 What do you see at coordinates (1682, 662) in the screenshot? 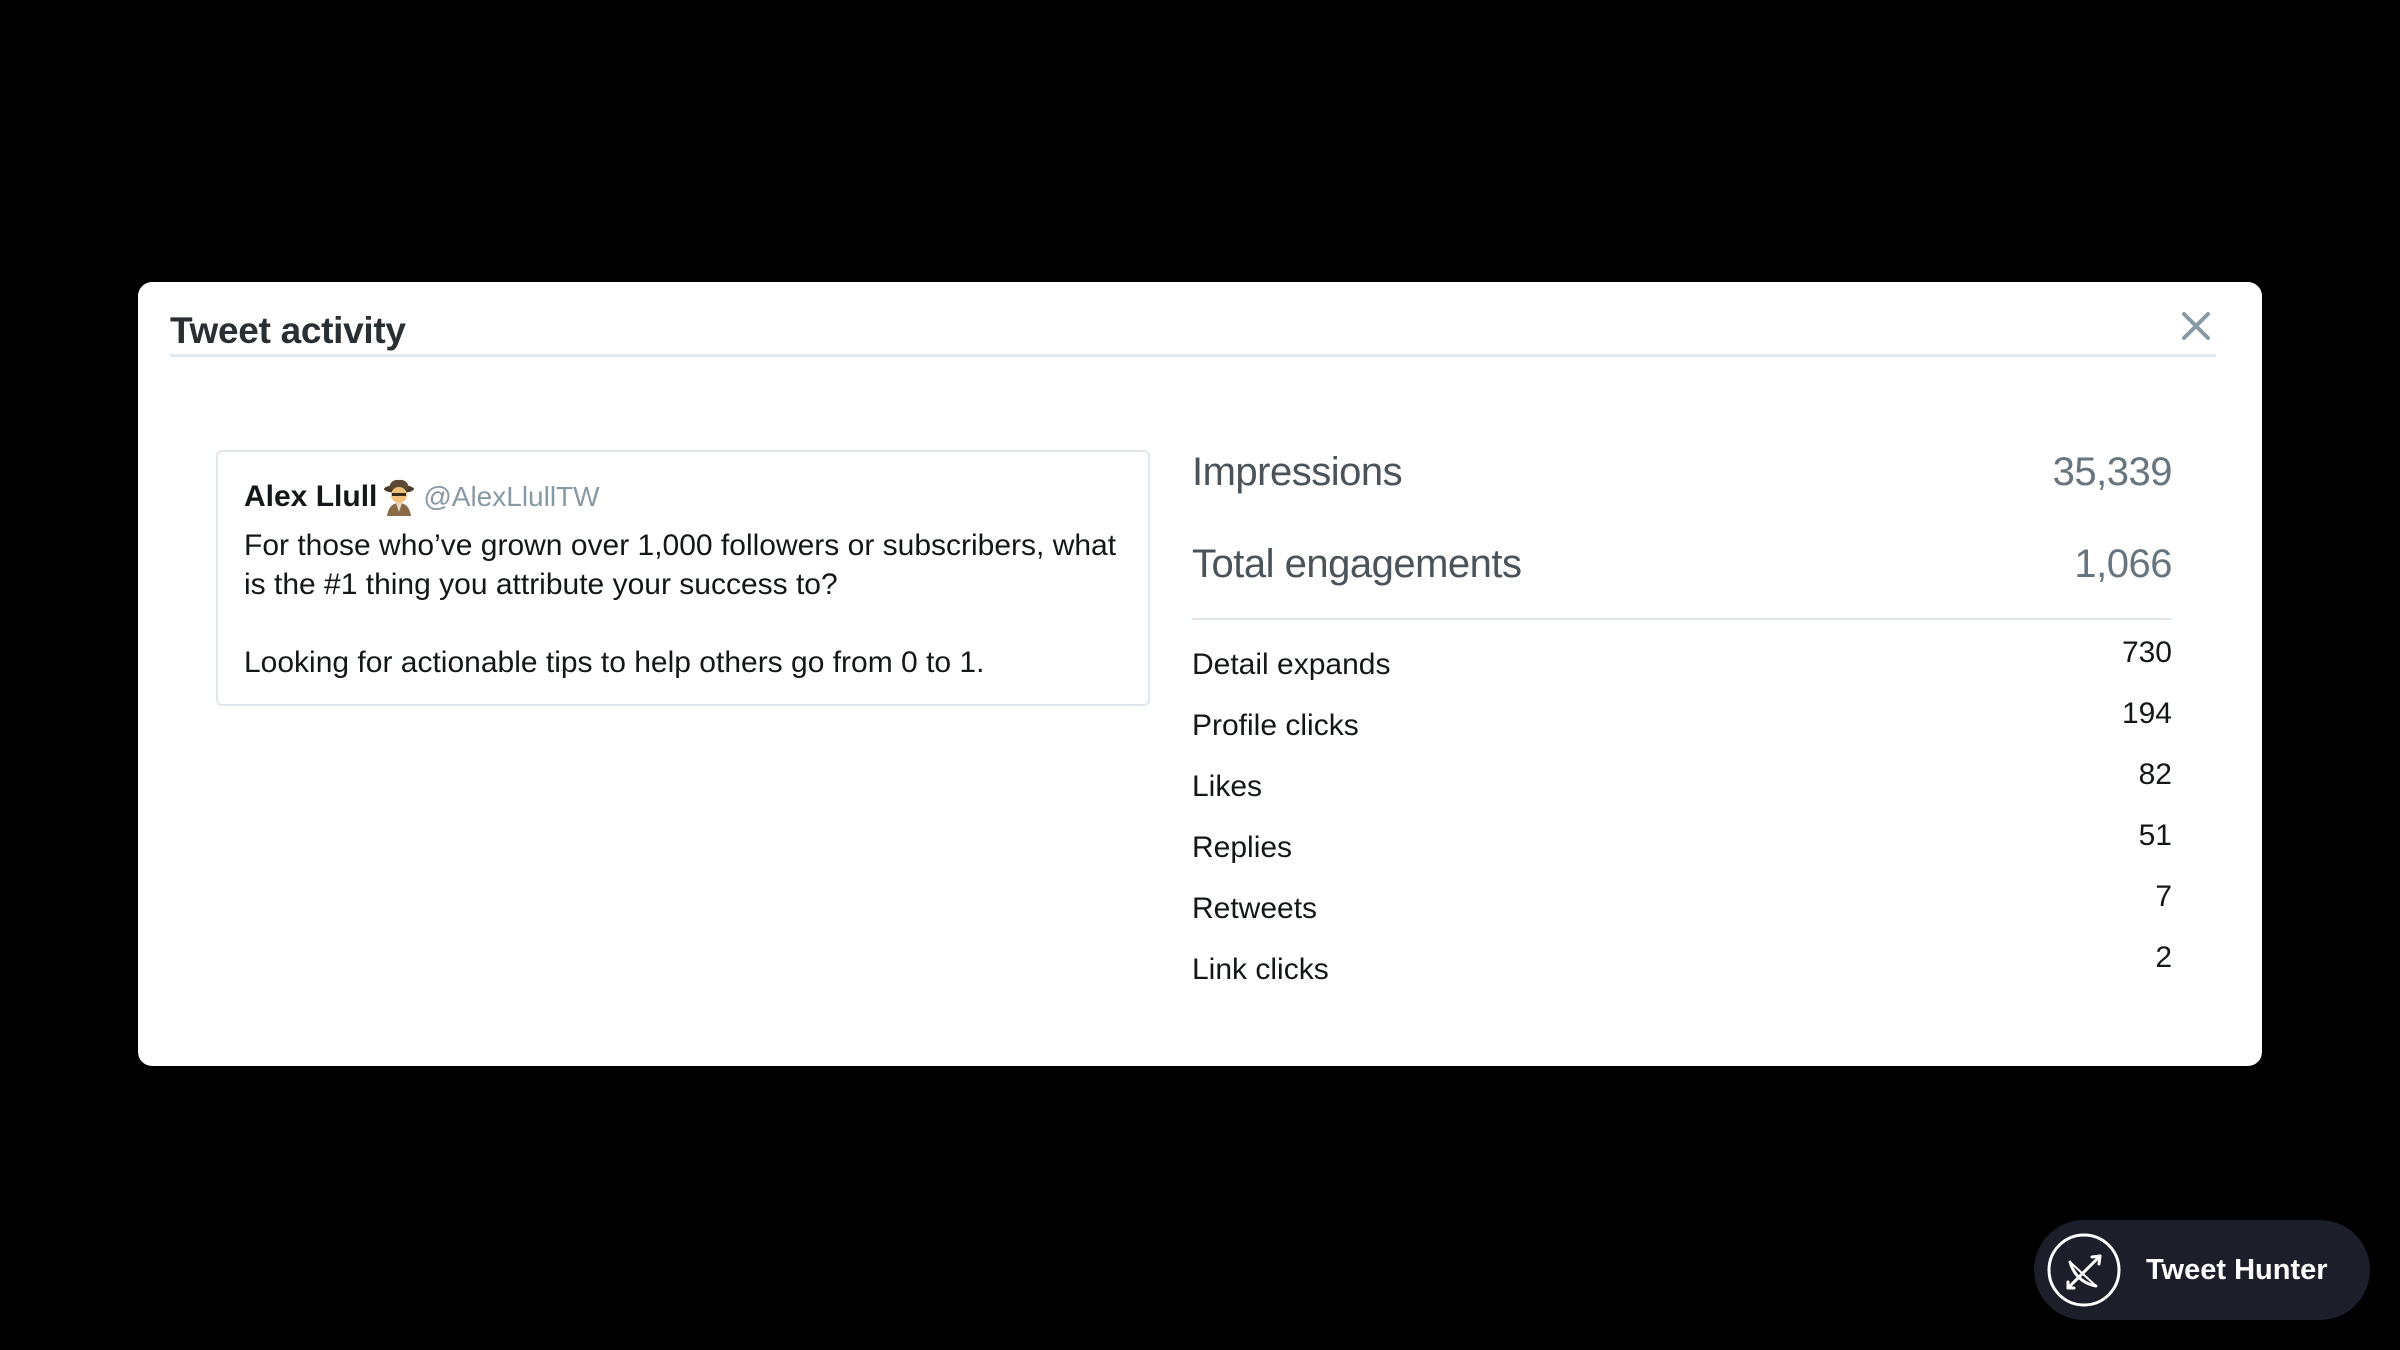
I see `stat-detail-expands: Detail expands 730` at bounding box center [1682, 662].